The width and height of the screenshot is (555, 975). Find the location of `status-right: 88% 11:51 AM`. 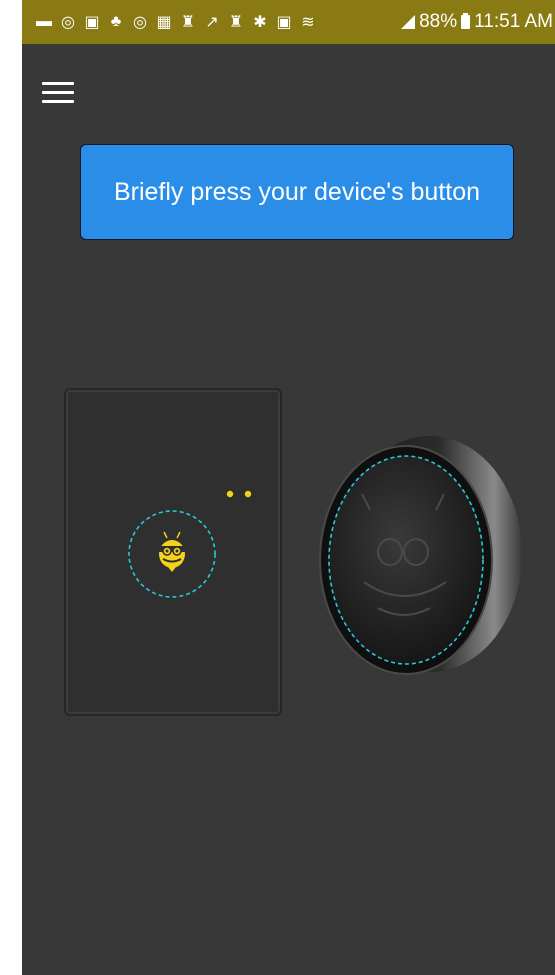

status-right: 88% 11:51 AM is located at coordinates (477, 22).